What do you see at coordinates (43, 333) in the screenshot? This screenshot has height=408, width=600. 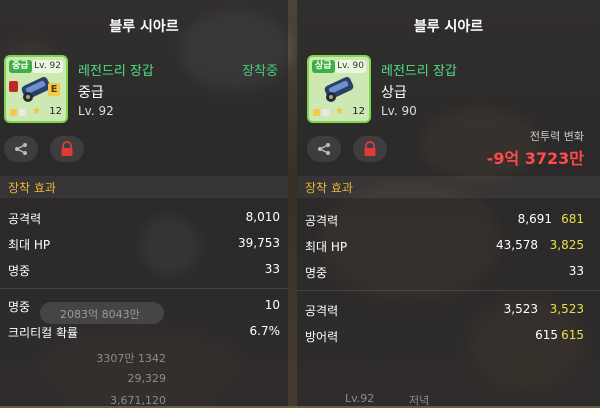 I see `stat-name: 크리티컬 확률` at bounding box center [43, 333].